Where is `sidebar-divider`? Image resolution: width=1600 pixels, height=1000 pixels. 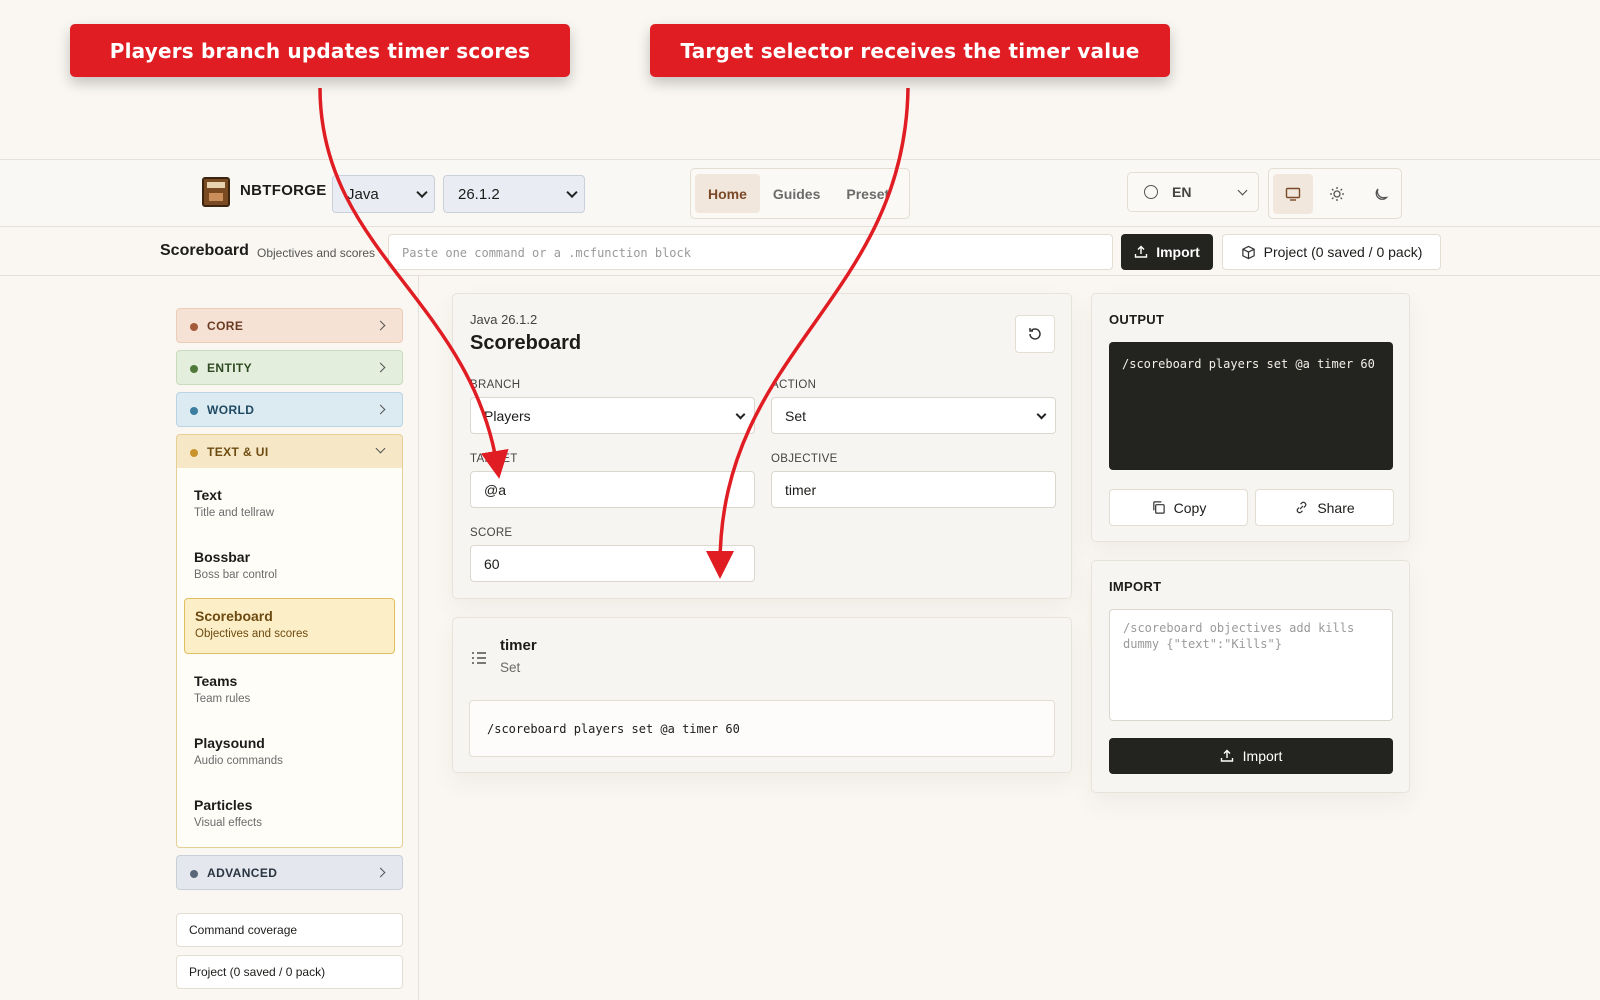 sidebar-divider is located at coordinates (418, 638).